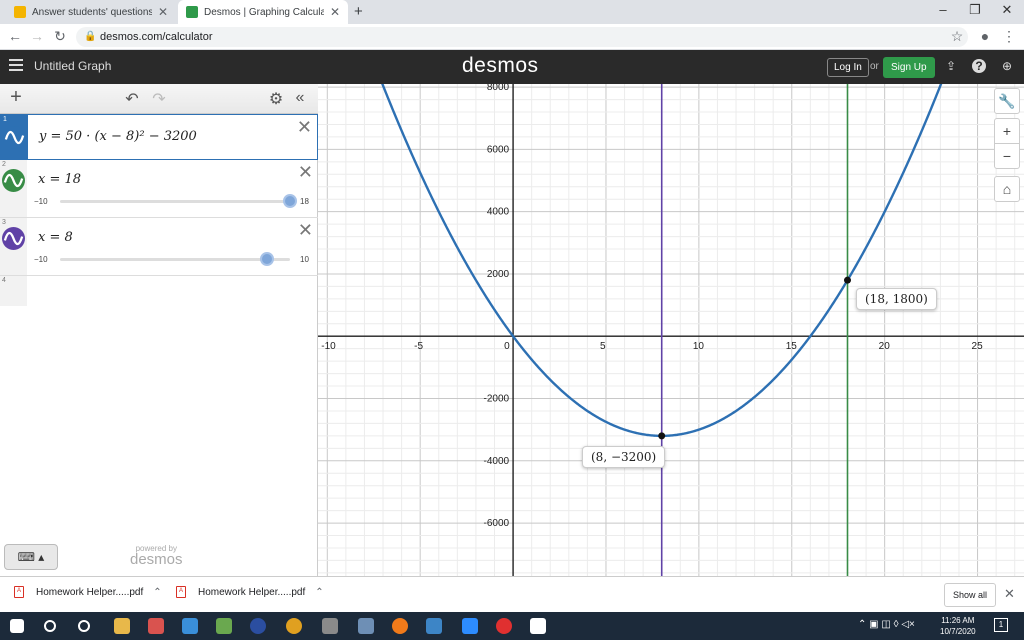 This screenshot has width=1024, height=640. What do you see at coordinates (1007, 10) in the screenshot?
I see `close-window-icon: ✕` at bounding box center [1007, 10].